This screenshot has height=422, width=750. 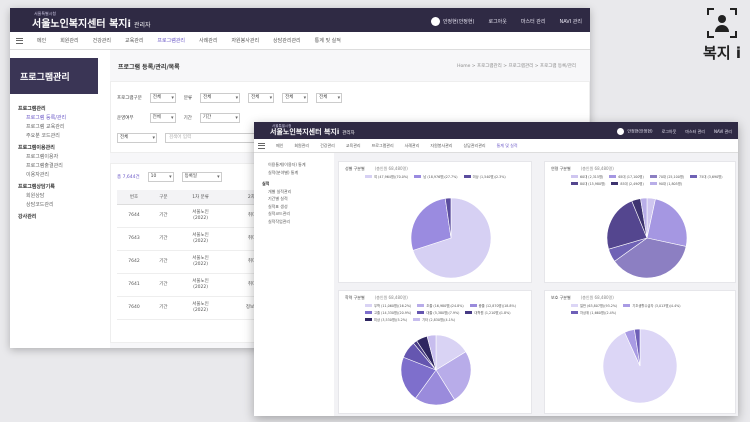 What do you see at coordinates (329, 98) in the screenshot?
I see `category-select-4: 전체` at bounding box center [329, 98].